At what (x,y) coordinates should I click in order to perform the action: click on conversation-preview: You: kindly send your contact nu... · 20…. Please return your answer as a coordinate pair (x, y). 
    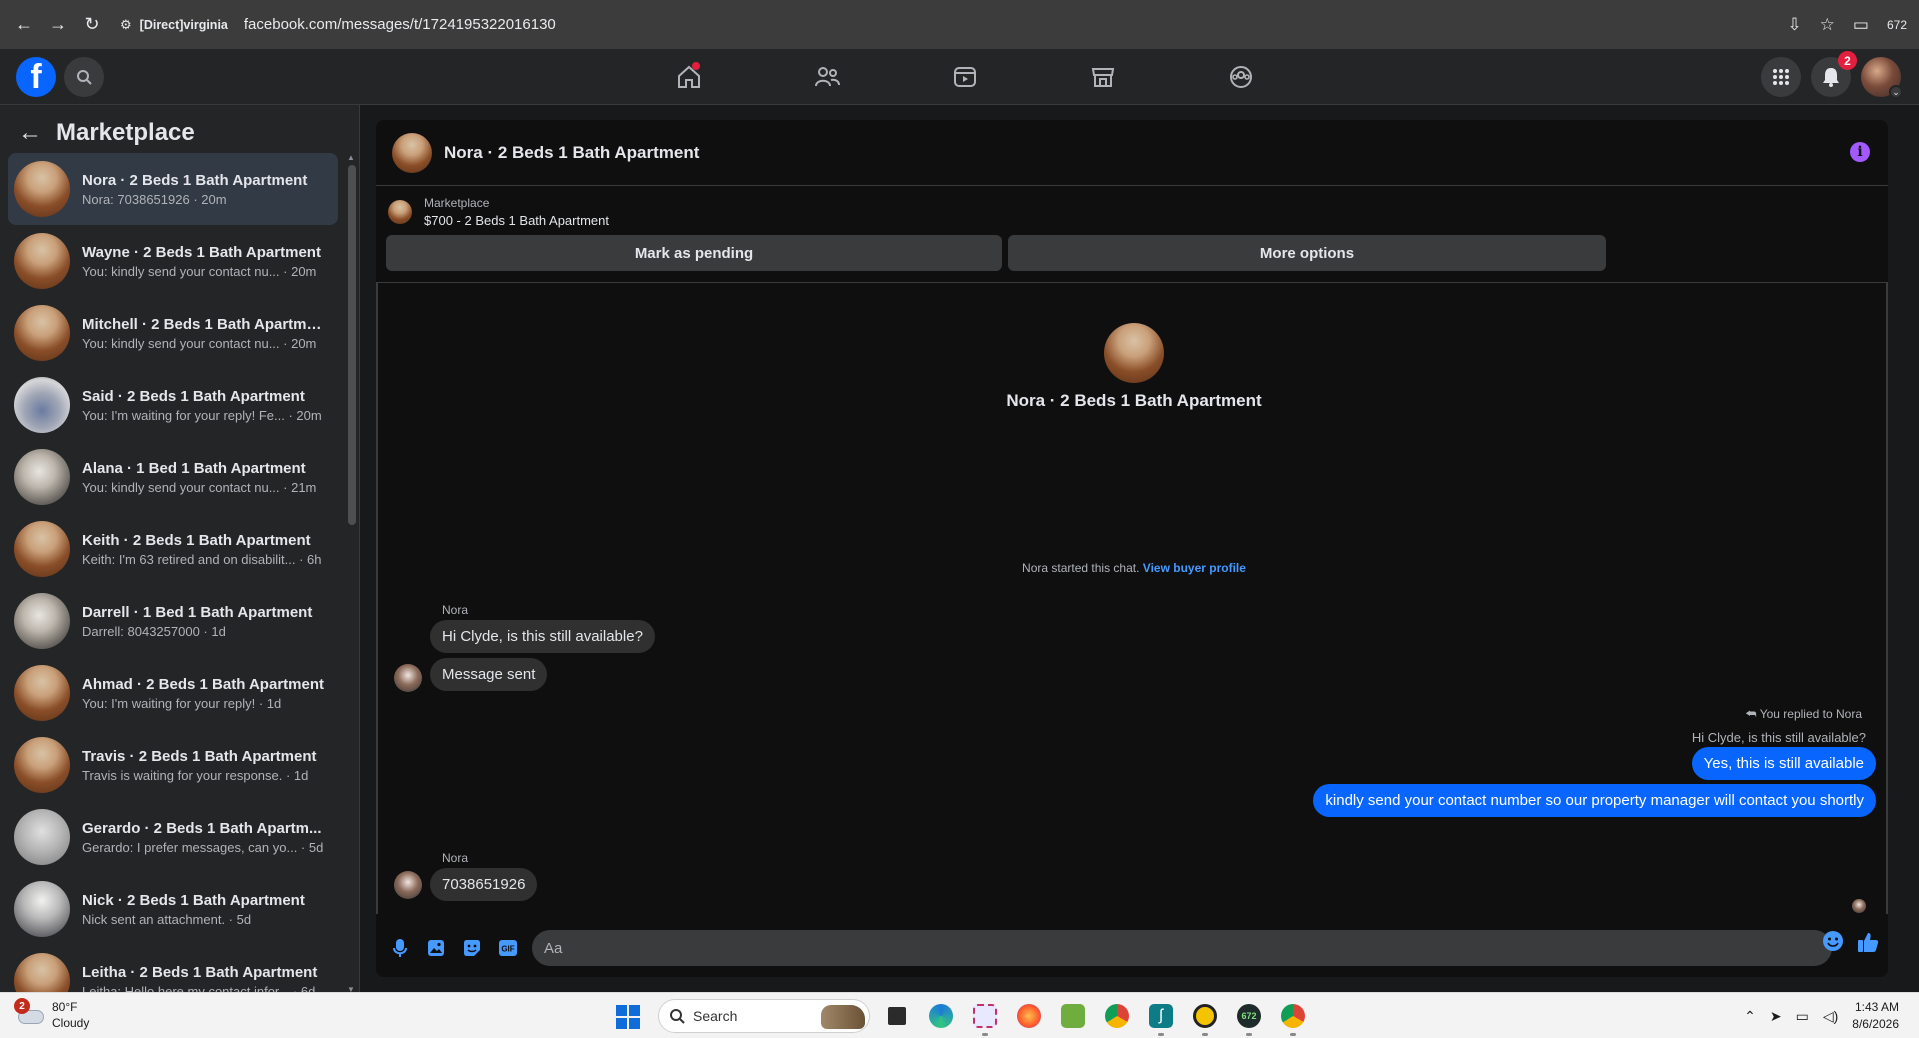
    Looking at the image, I should click on (199, 343).